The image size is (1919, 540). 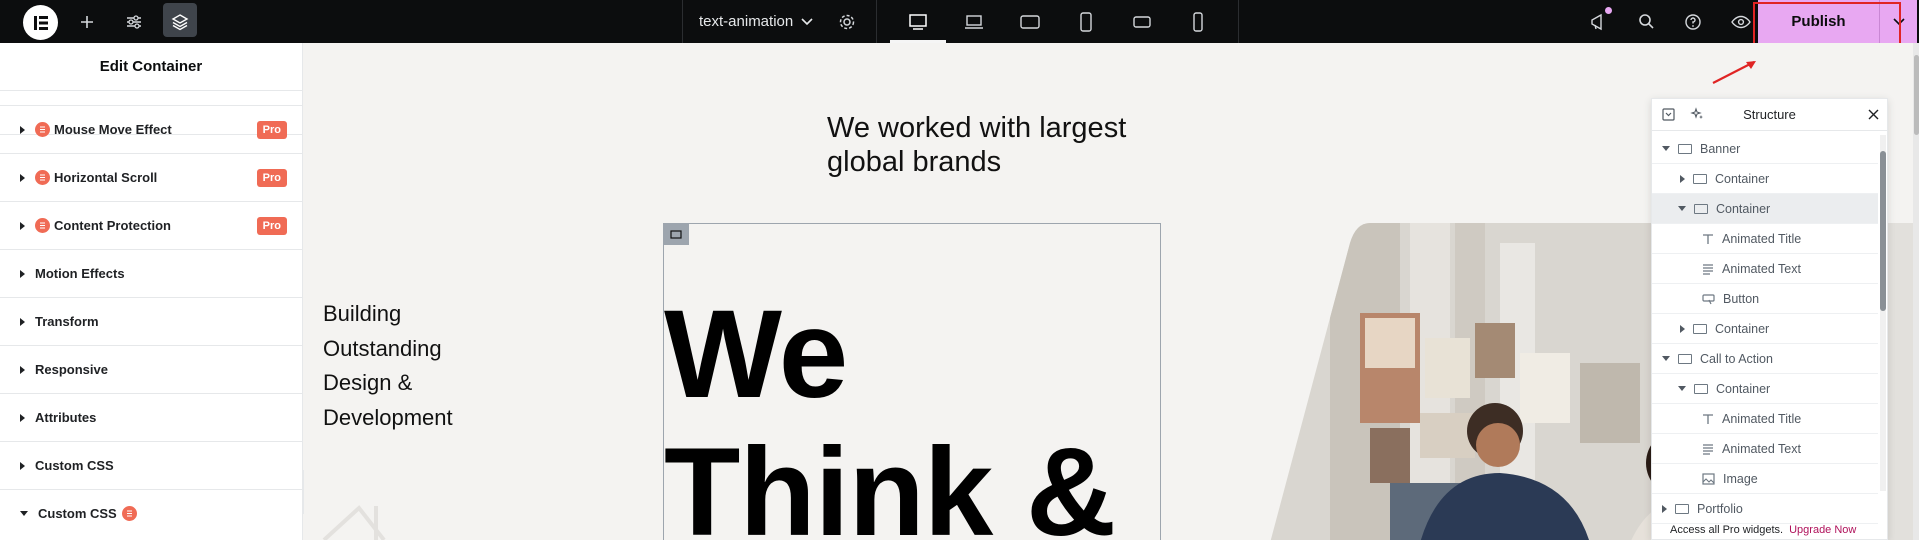 I want to click on decorative-arrow-shape, so click(x=354, y=522).